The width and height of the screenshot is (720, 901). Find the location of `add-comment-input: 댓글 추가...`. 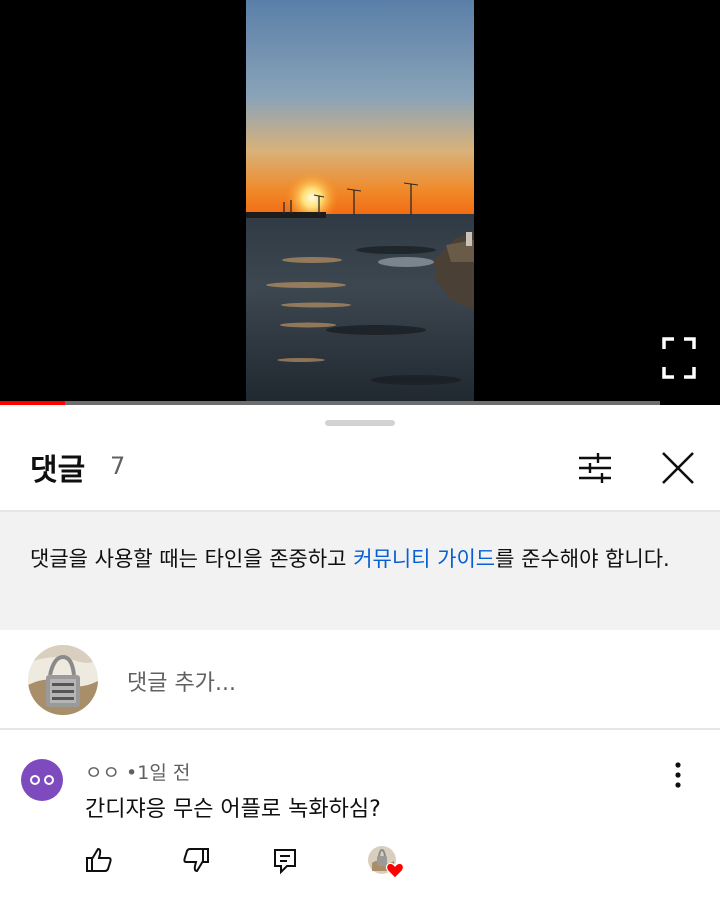

add-comment-input: 댓글 추가... is located at coordinates (181, 681).